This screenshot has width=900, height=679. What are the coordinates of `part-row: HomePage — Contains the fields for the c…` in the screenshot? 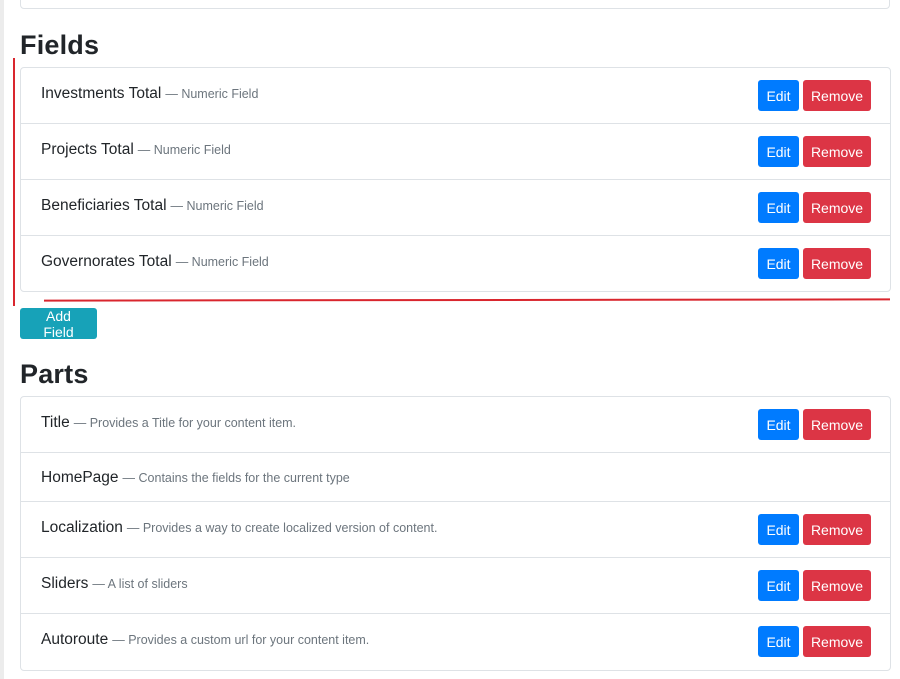 It's located at (455, 477).